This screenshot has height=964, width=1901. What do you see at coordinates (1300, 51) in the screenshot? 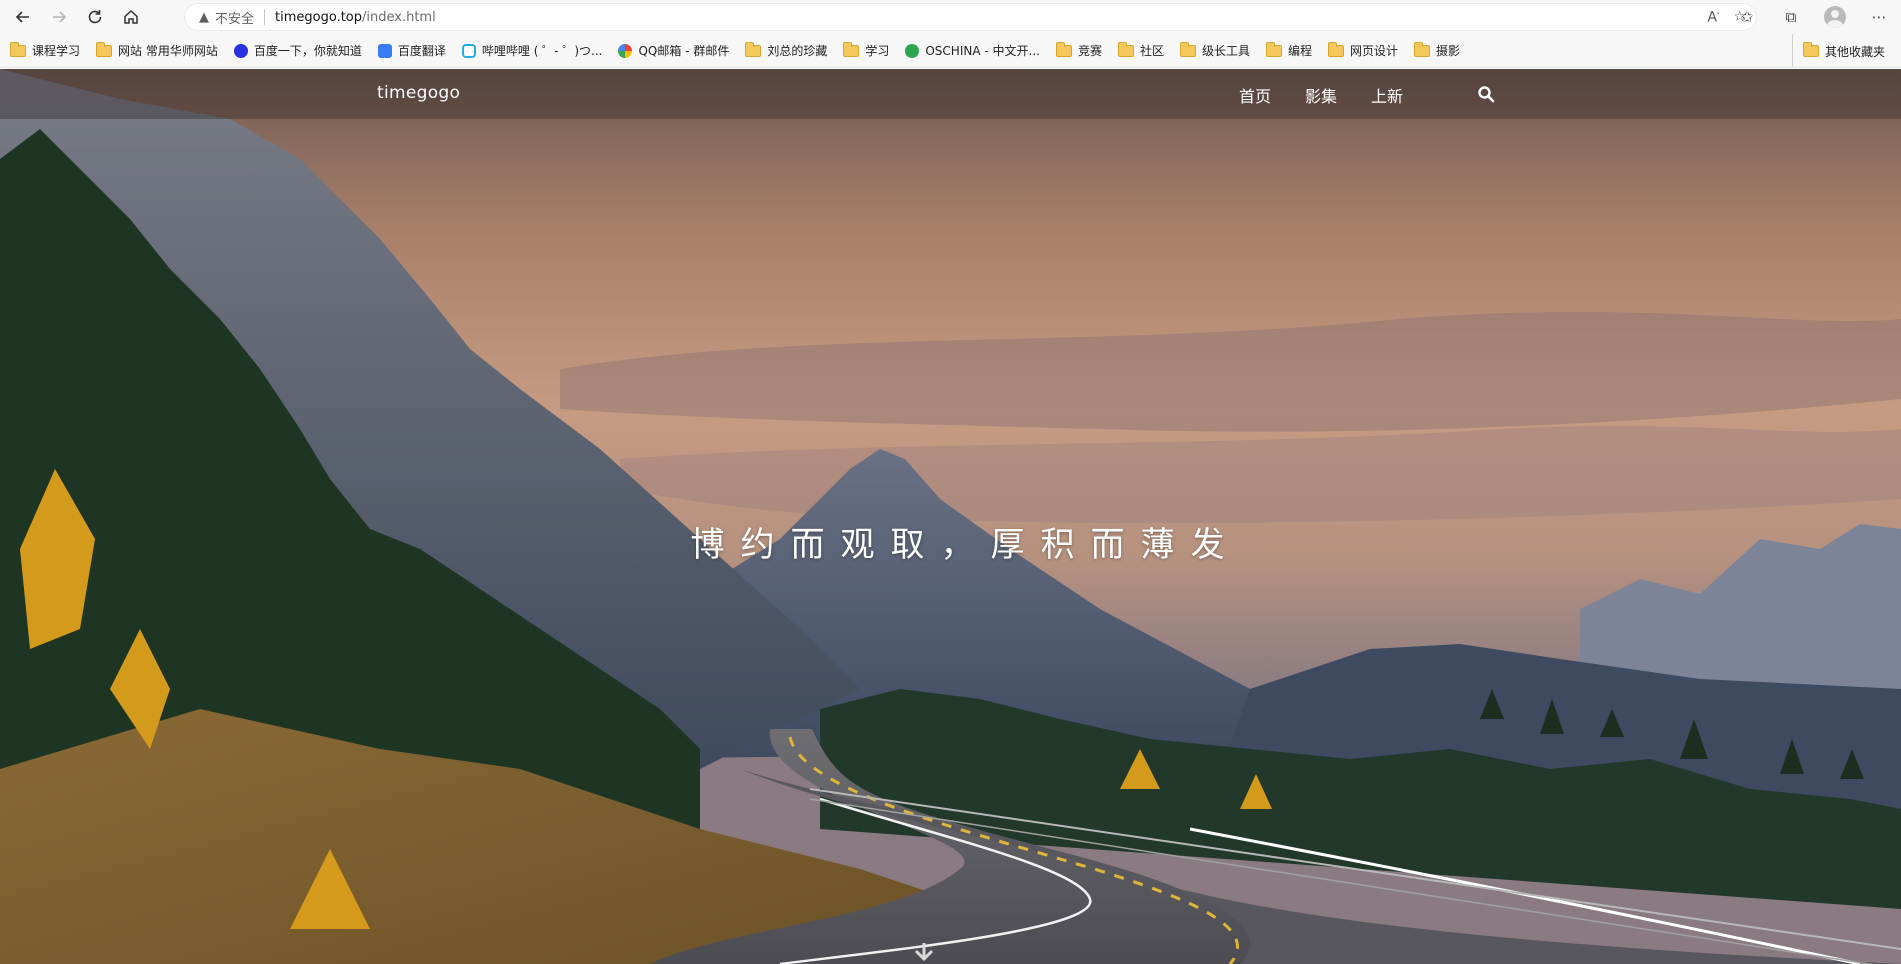
I see `bookmark-label: 编程` at bounding box center [1300, 51].